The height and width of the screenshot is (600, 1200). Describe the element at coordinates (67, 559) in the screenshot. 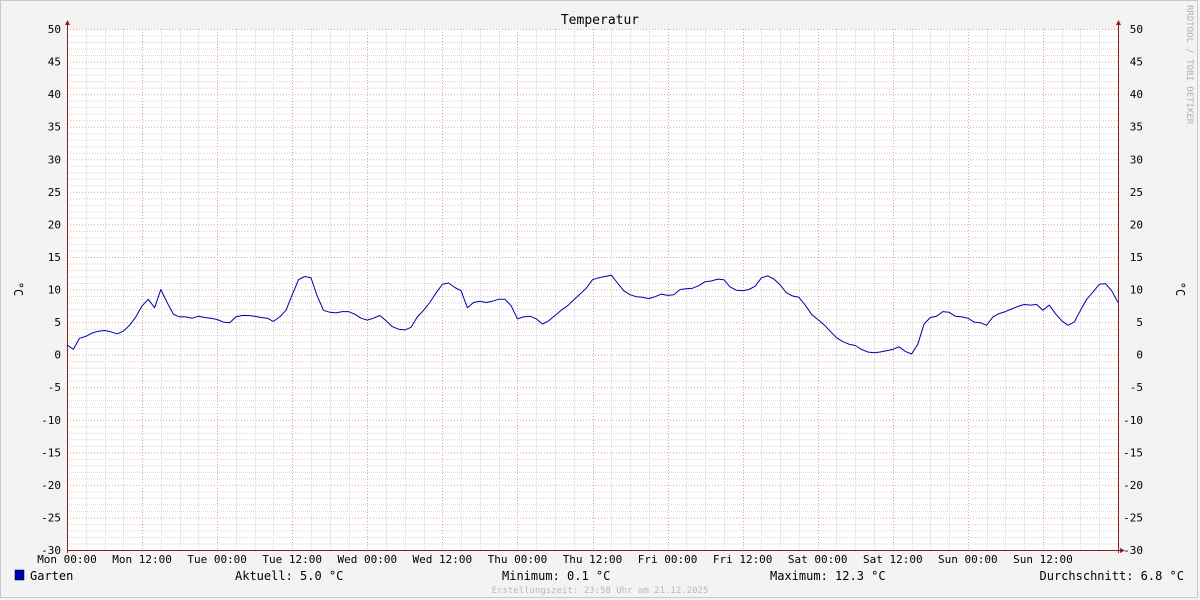

I see `x-tick-label: Mon 00:00` at that location.